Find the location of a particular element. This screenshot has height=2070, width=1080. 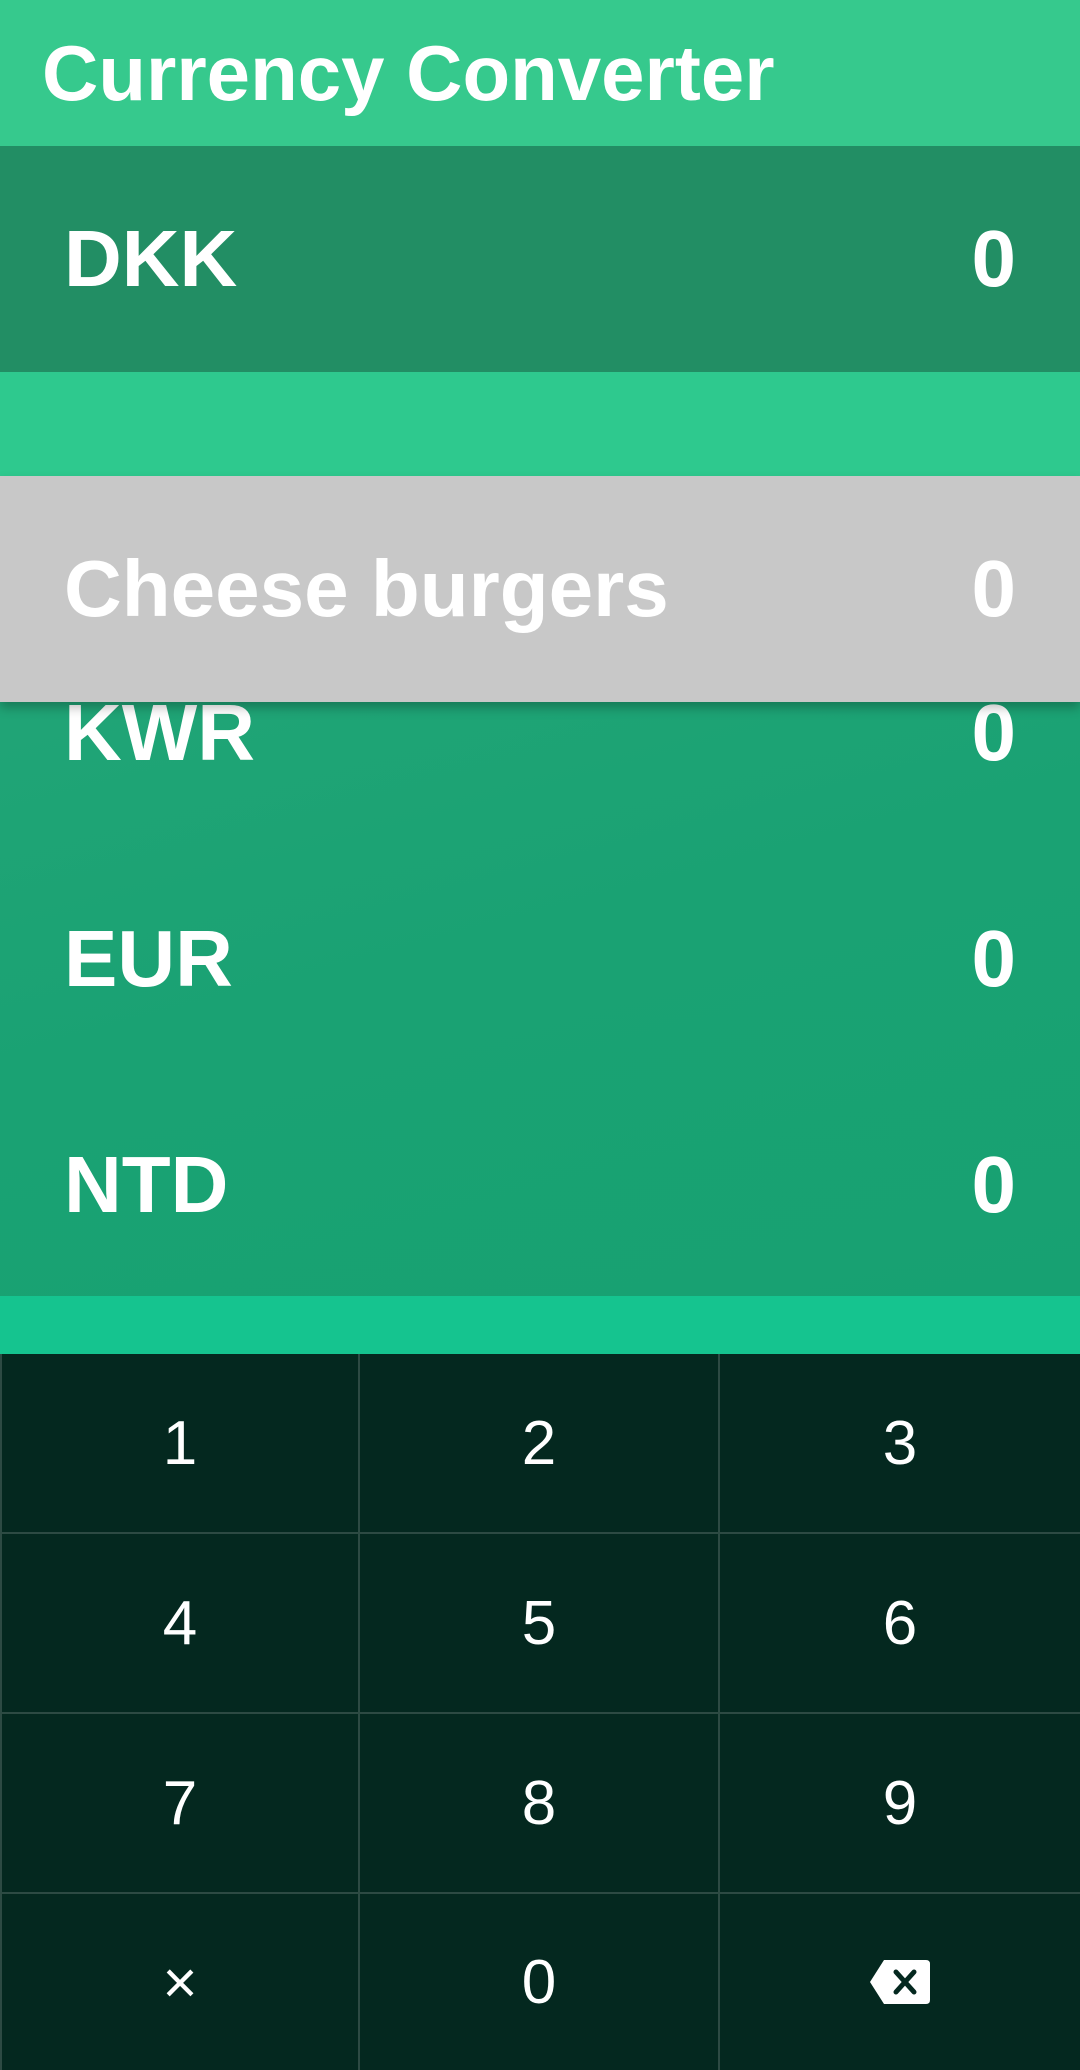

key-0: 0 is located at coordinates (540, 1982).